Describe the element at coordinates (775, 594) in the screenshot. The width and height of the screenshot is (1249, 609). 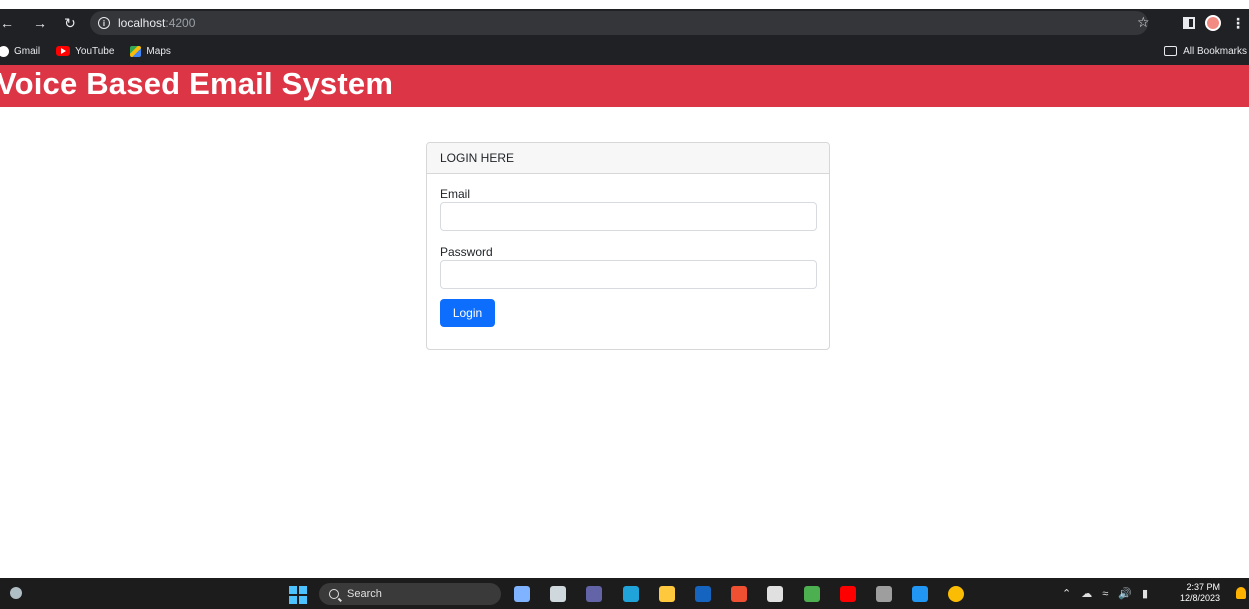
I see `calculator-icon` at that location.